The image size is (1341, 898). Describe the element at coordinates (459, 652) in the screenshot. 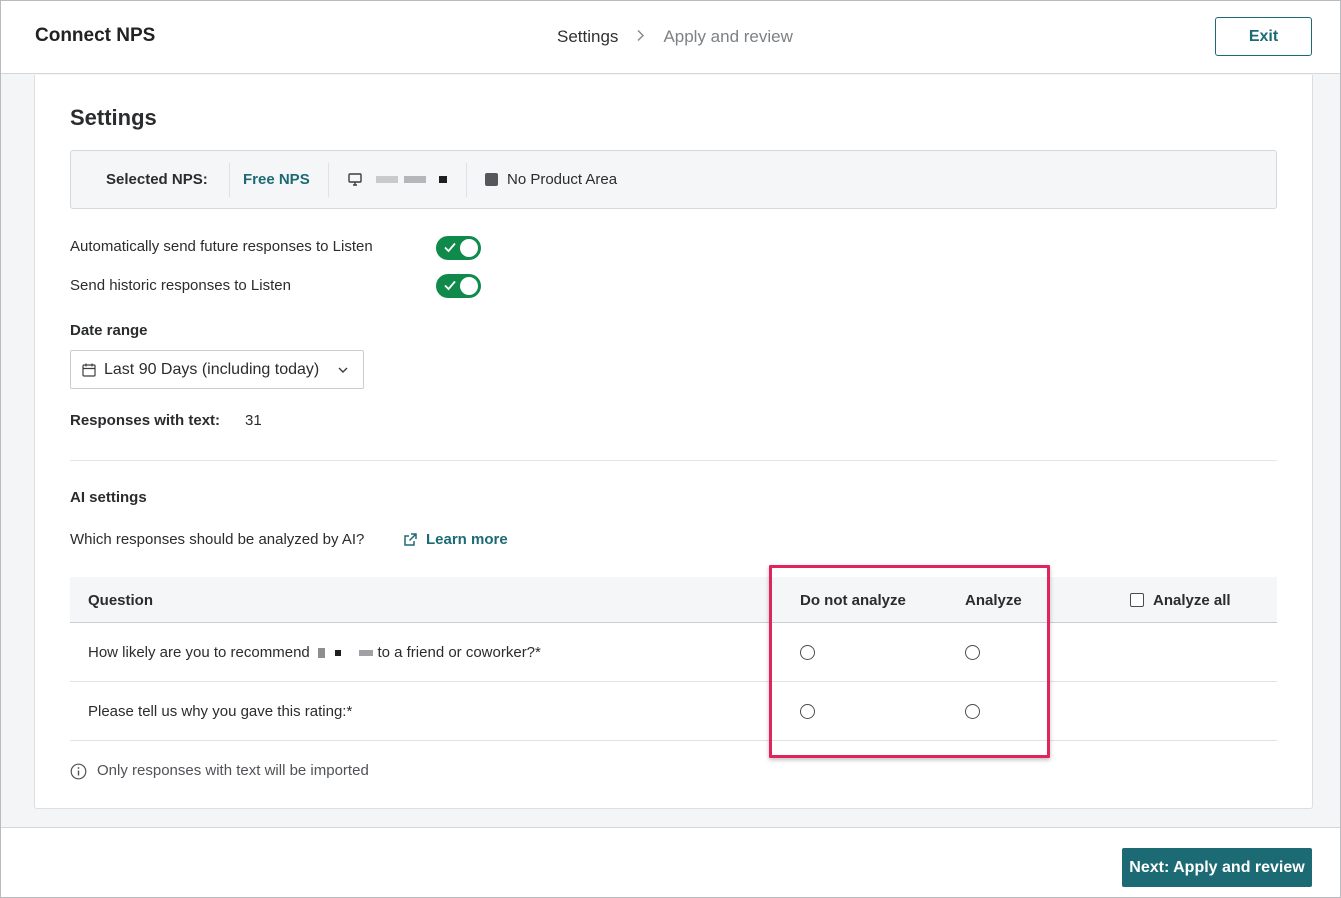

I see `question-text-end: to a friend or coworker?*` at that location.